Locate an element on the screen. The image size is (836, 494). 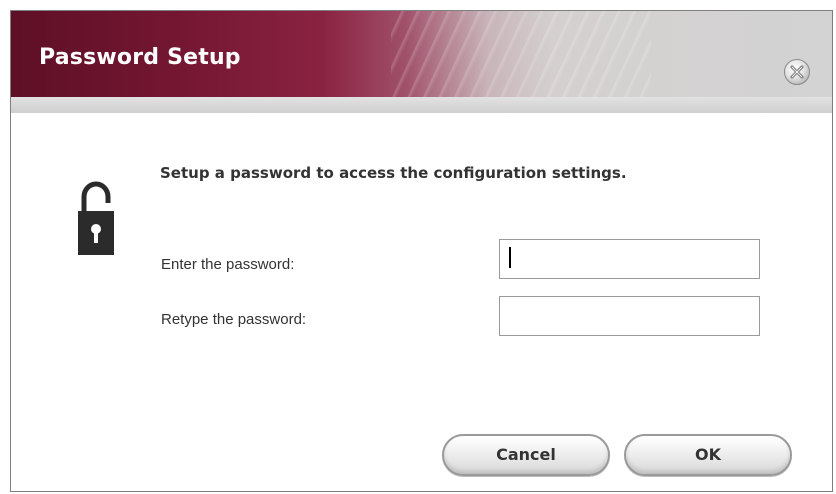
title-bar-decoration is located at coordinates (521, 54).